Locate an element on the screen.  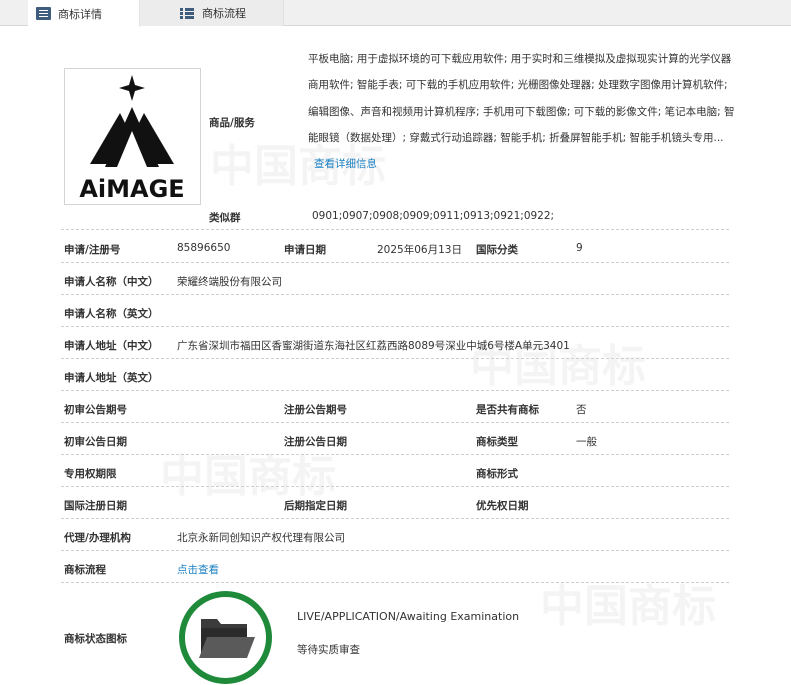
intl-reg-date-label: 国际注册日期 is located at coordinates (95, 506).